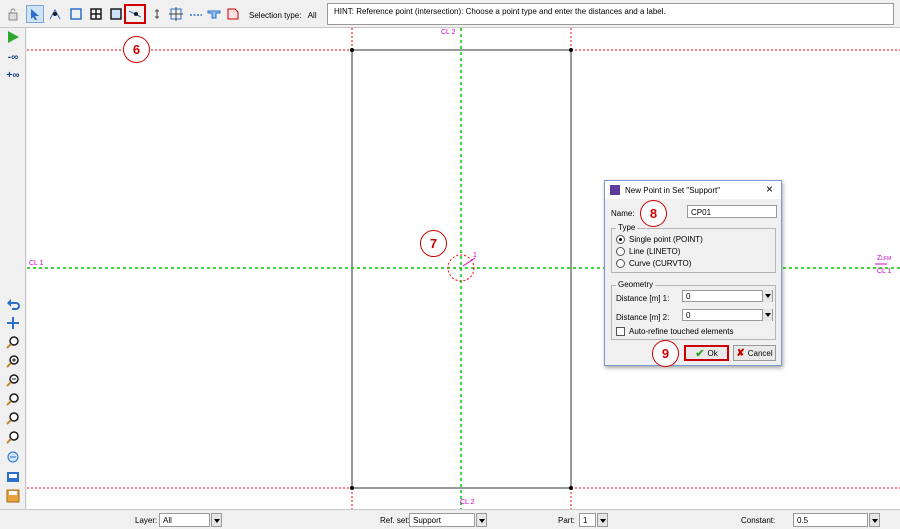 This screenshot has height=529, width=900. What do you see at coordinates (655, 251) in the screenshot?
I see `type-option-line-label: Line (LINETO)` at bounding box center [655, 251].